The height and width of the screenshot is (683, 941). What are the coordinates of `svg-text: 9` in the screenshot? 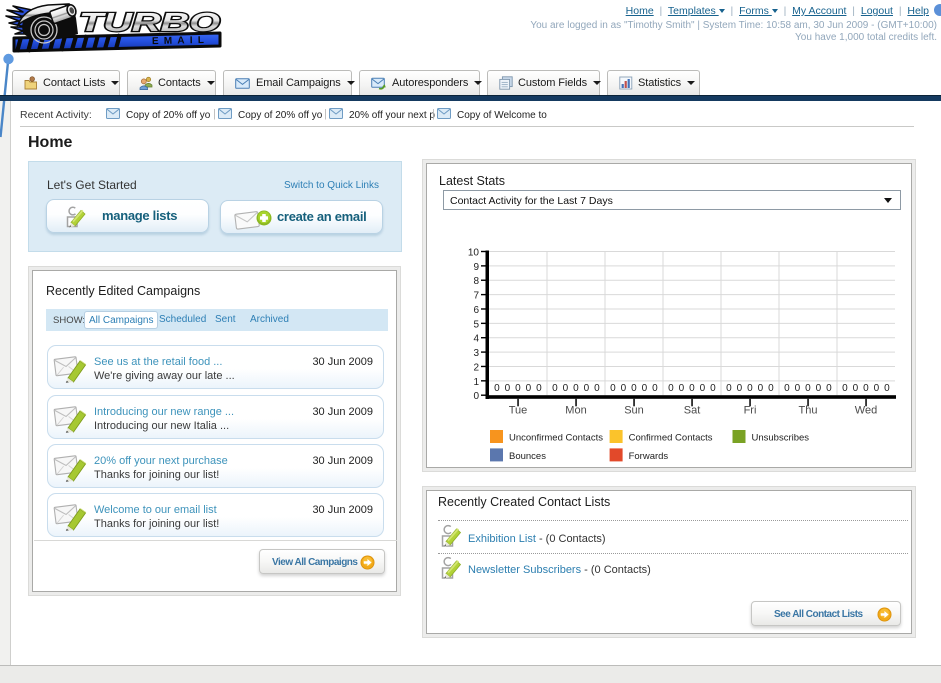 It's located at (476, 267).